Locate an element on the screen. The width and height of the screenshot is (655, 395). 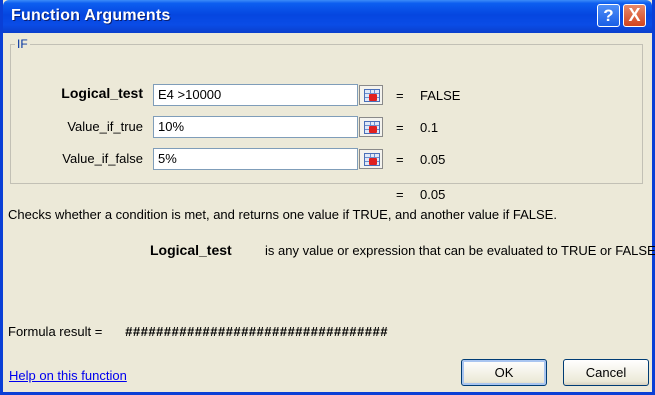
formula-result-value: ################################## is located at coordinates (256, 331).